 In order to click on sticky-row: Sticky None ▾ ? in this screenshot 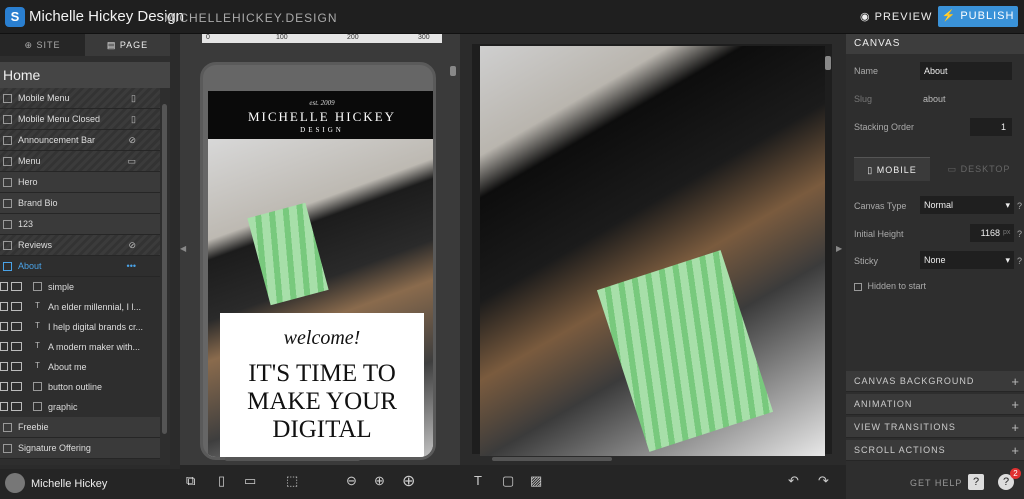, I will do `click(935, 261)`.